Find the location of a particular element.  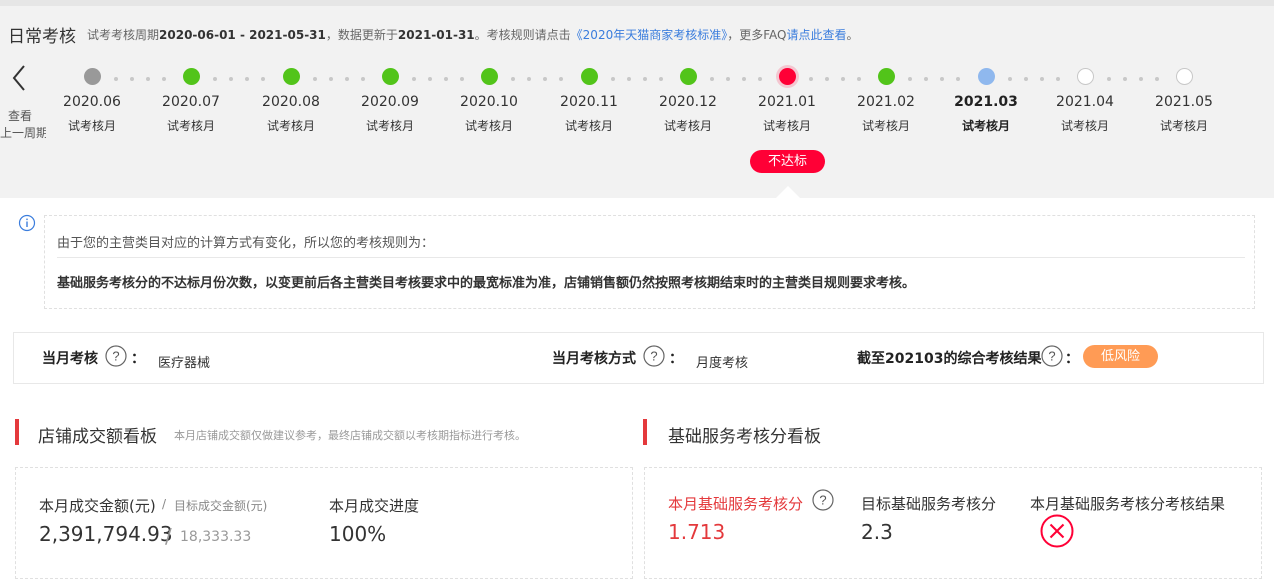

prev-cycle-button is located at coordinates (19, 78).